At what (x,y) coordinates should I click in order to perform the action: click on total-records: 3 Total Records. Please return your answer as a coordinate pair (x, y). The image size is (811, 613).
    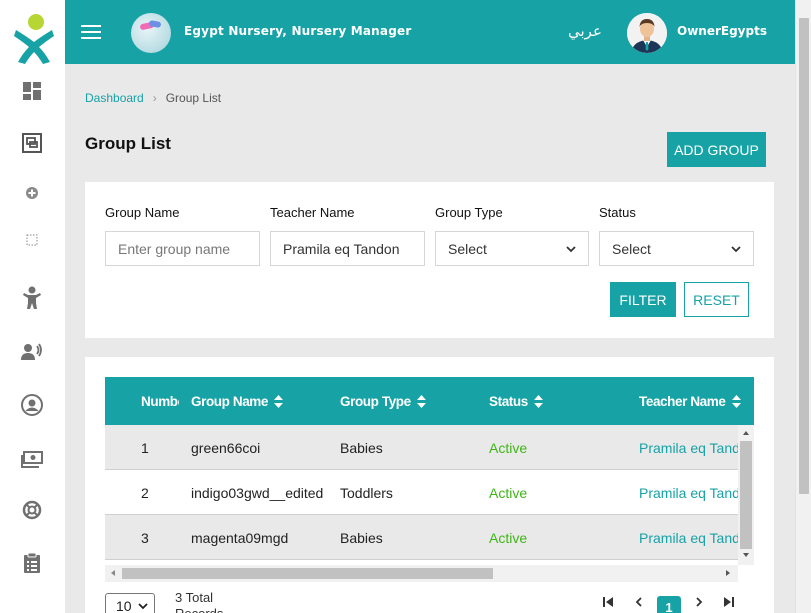
    Looking at the image, I should click on (199, 601).